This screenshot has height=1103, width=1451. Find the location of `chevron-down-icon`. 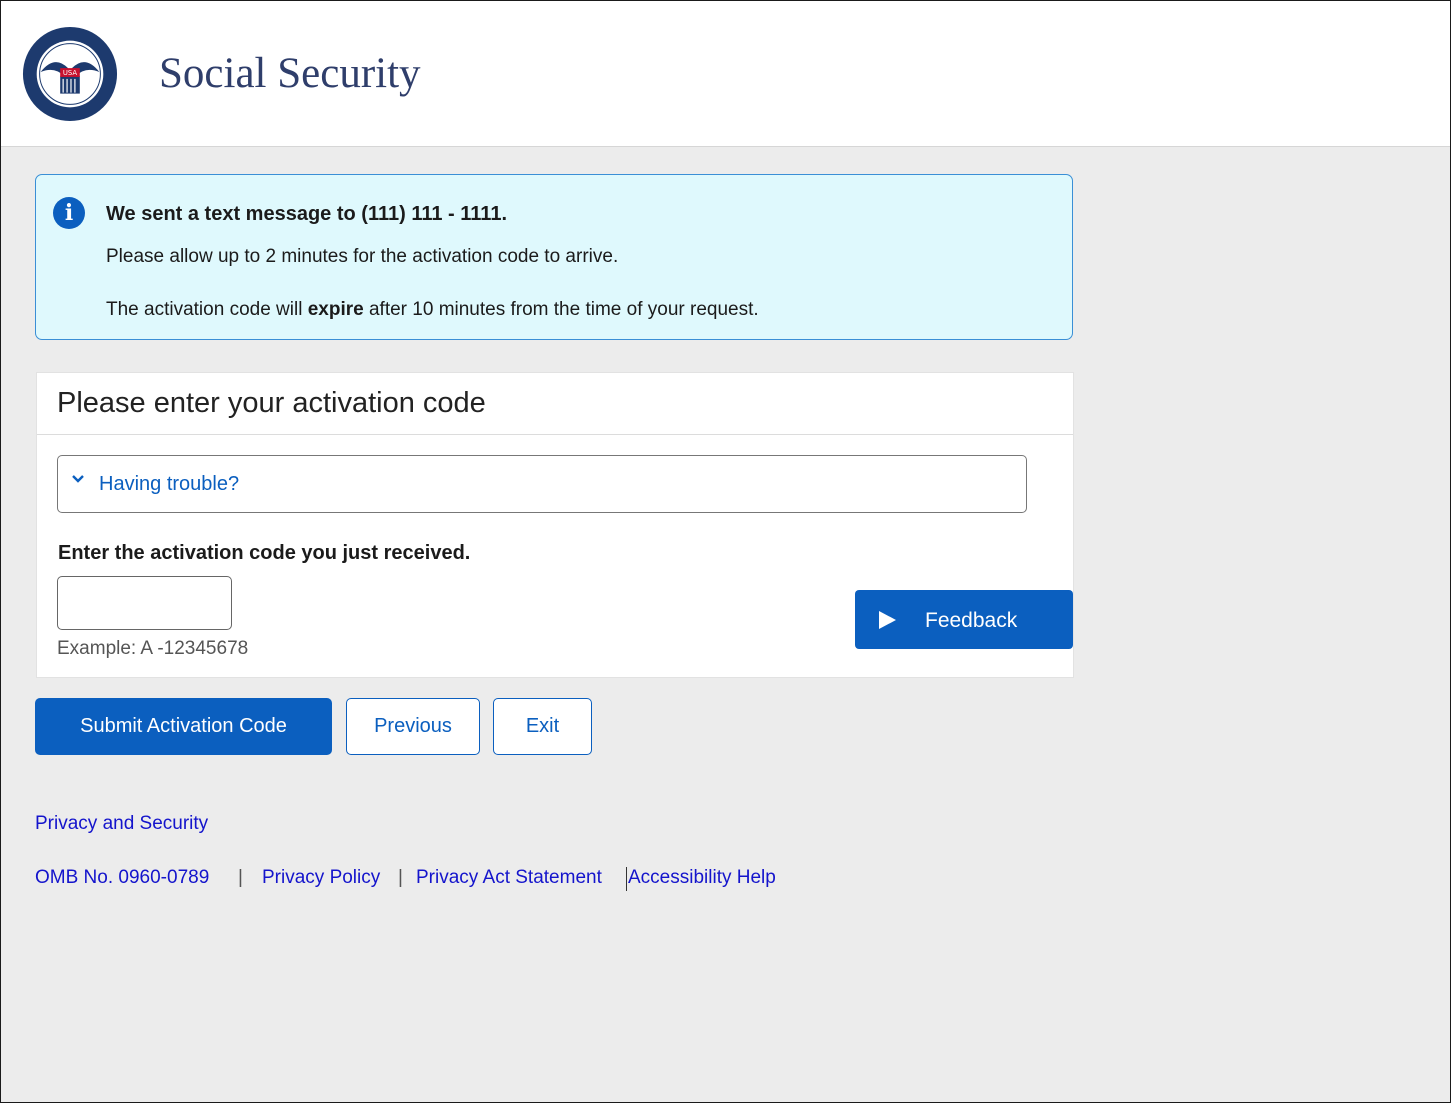

chevron-down-icon is located at coordinates (78, 479).